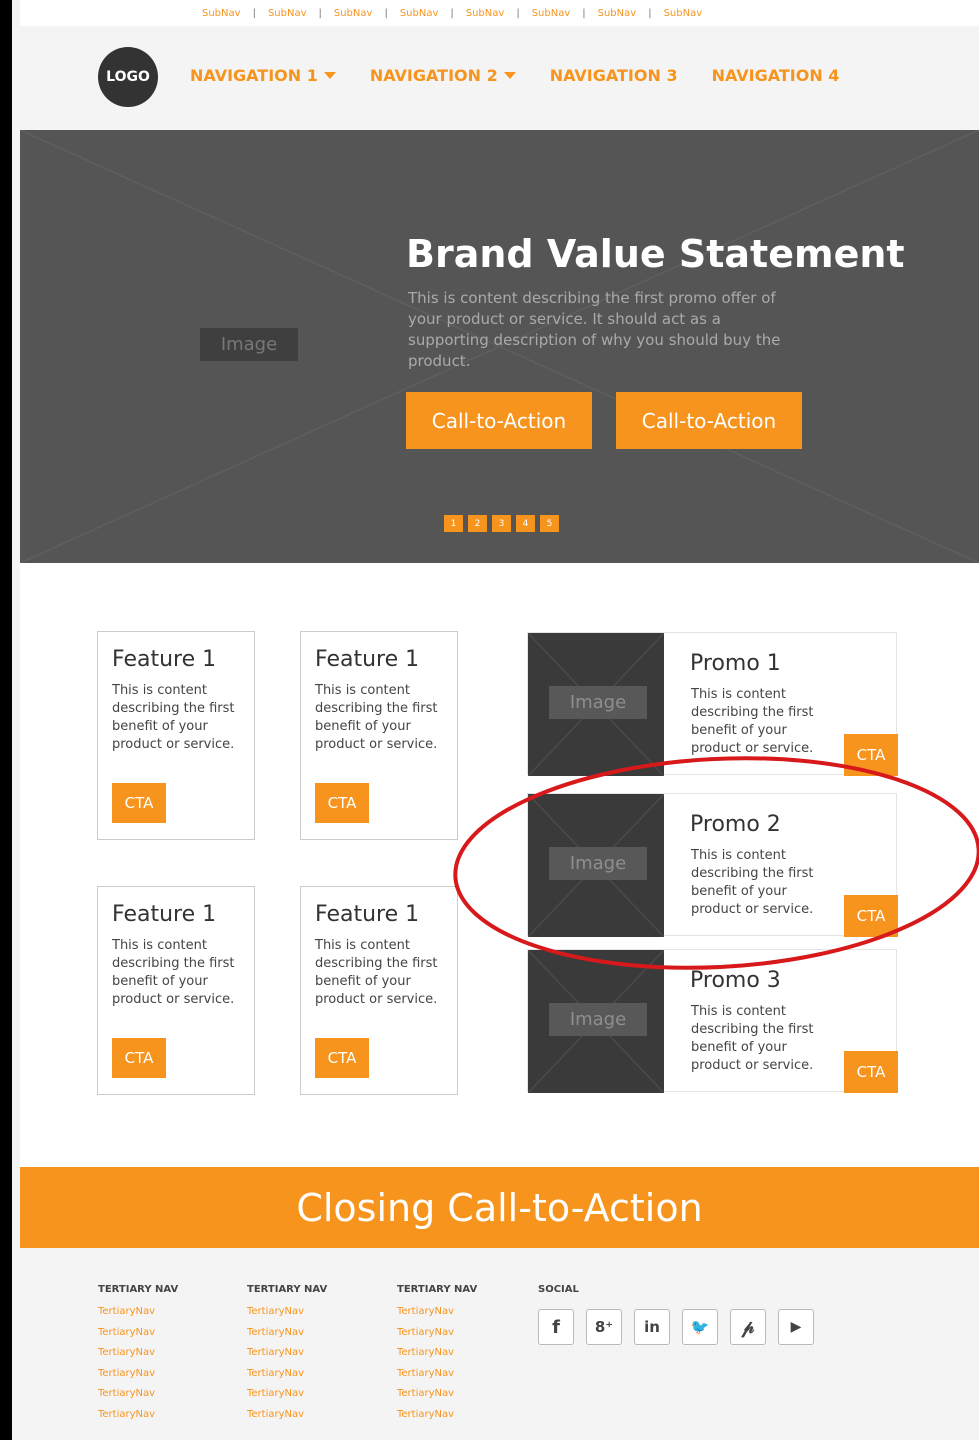 The image size is (979, 1440). Describe the element at coordinates (735, 980) in the screenshot. I see `promo-title: Promo 3` at that location.